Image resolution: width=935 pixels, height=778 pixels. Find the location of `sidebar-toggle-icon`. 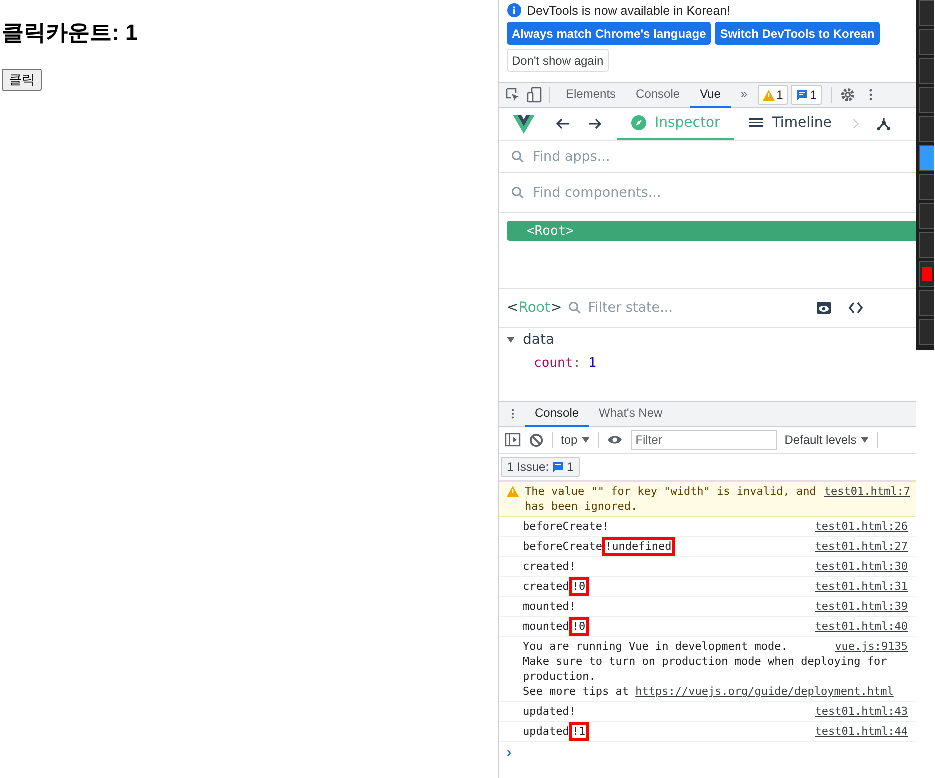

sidebar-toggle-icon is located at coordinates (513, 440).